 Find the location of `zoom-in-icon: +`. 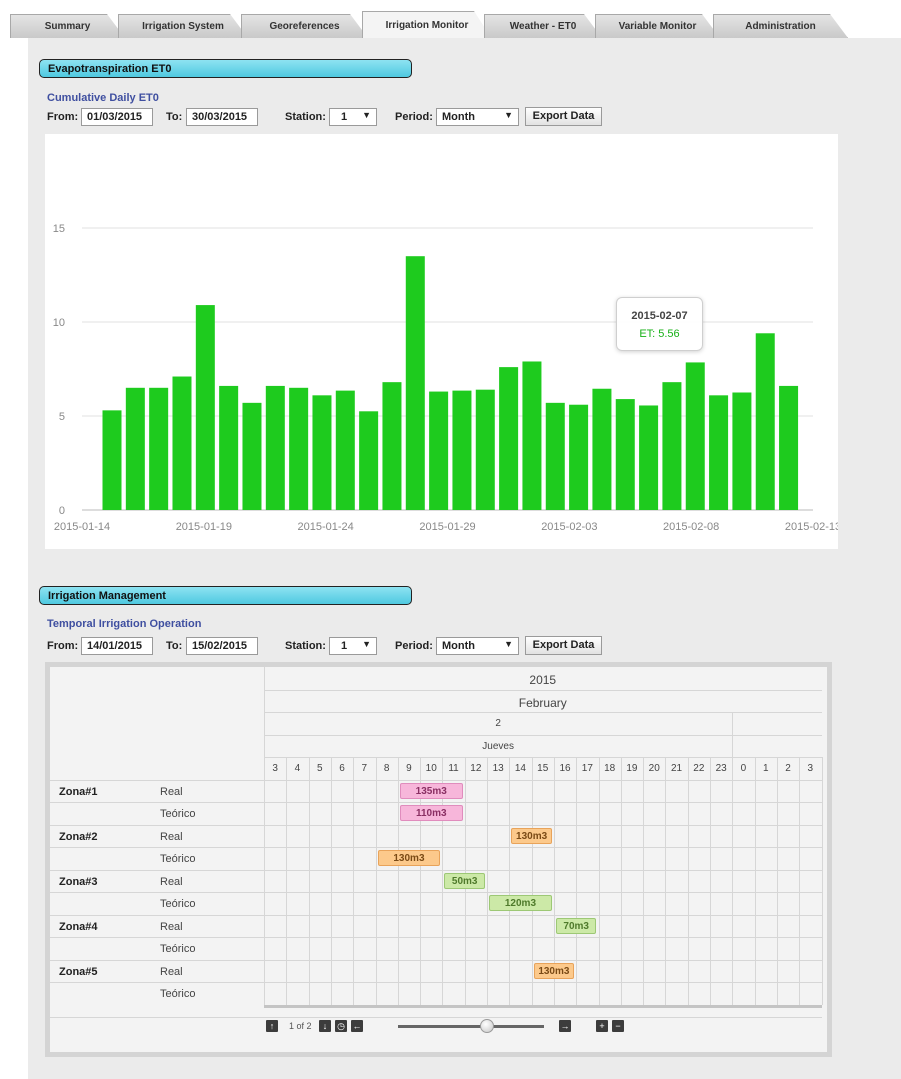

zoom-in-icon: + is located at coordinates (602, 1026).